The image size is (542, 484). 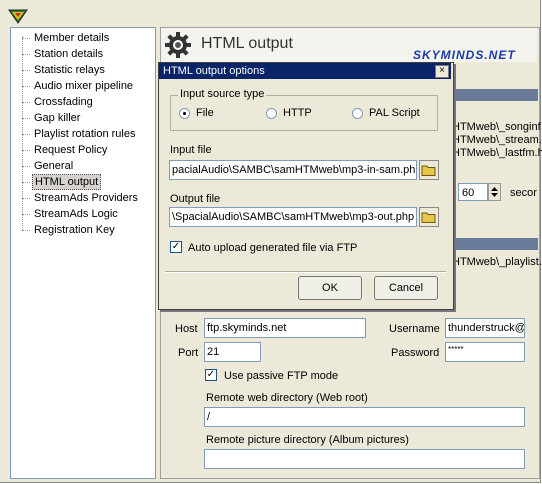 I want to click on template-path-3: HTMweb\_lastfm.h, so click(x=497, y=153).